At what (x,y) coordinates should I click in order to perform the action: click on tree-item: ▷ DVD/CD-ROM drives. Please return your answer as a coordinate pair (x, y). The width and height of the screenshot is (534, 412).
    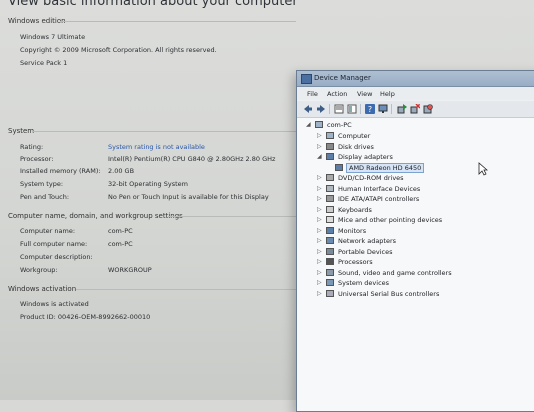
    Looking at the image, I should click on (415, 178).